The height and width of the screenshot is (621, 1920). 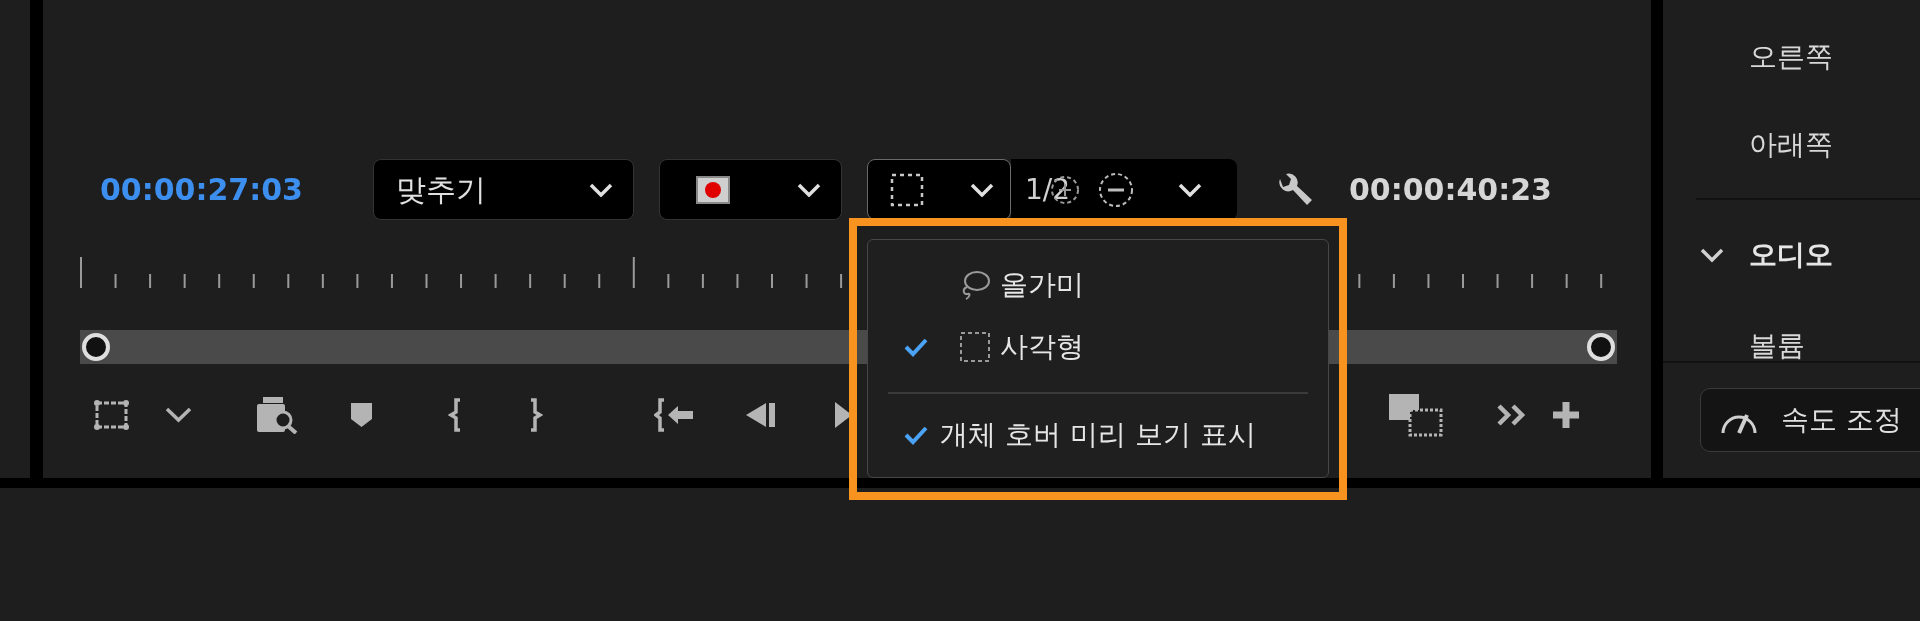 I want to click on current-timecode: 00:00:27:03, so click(x=202, y=189).